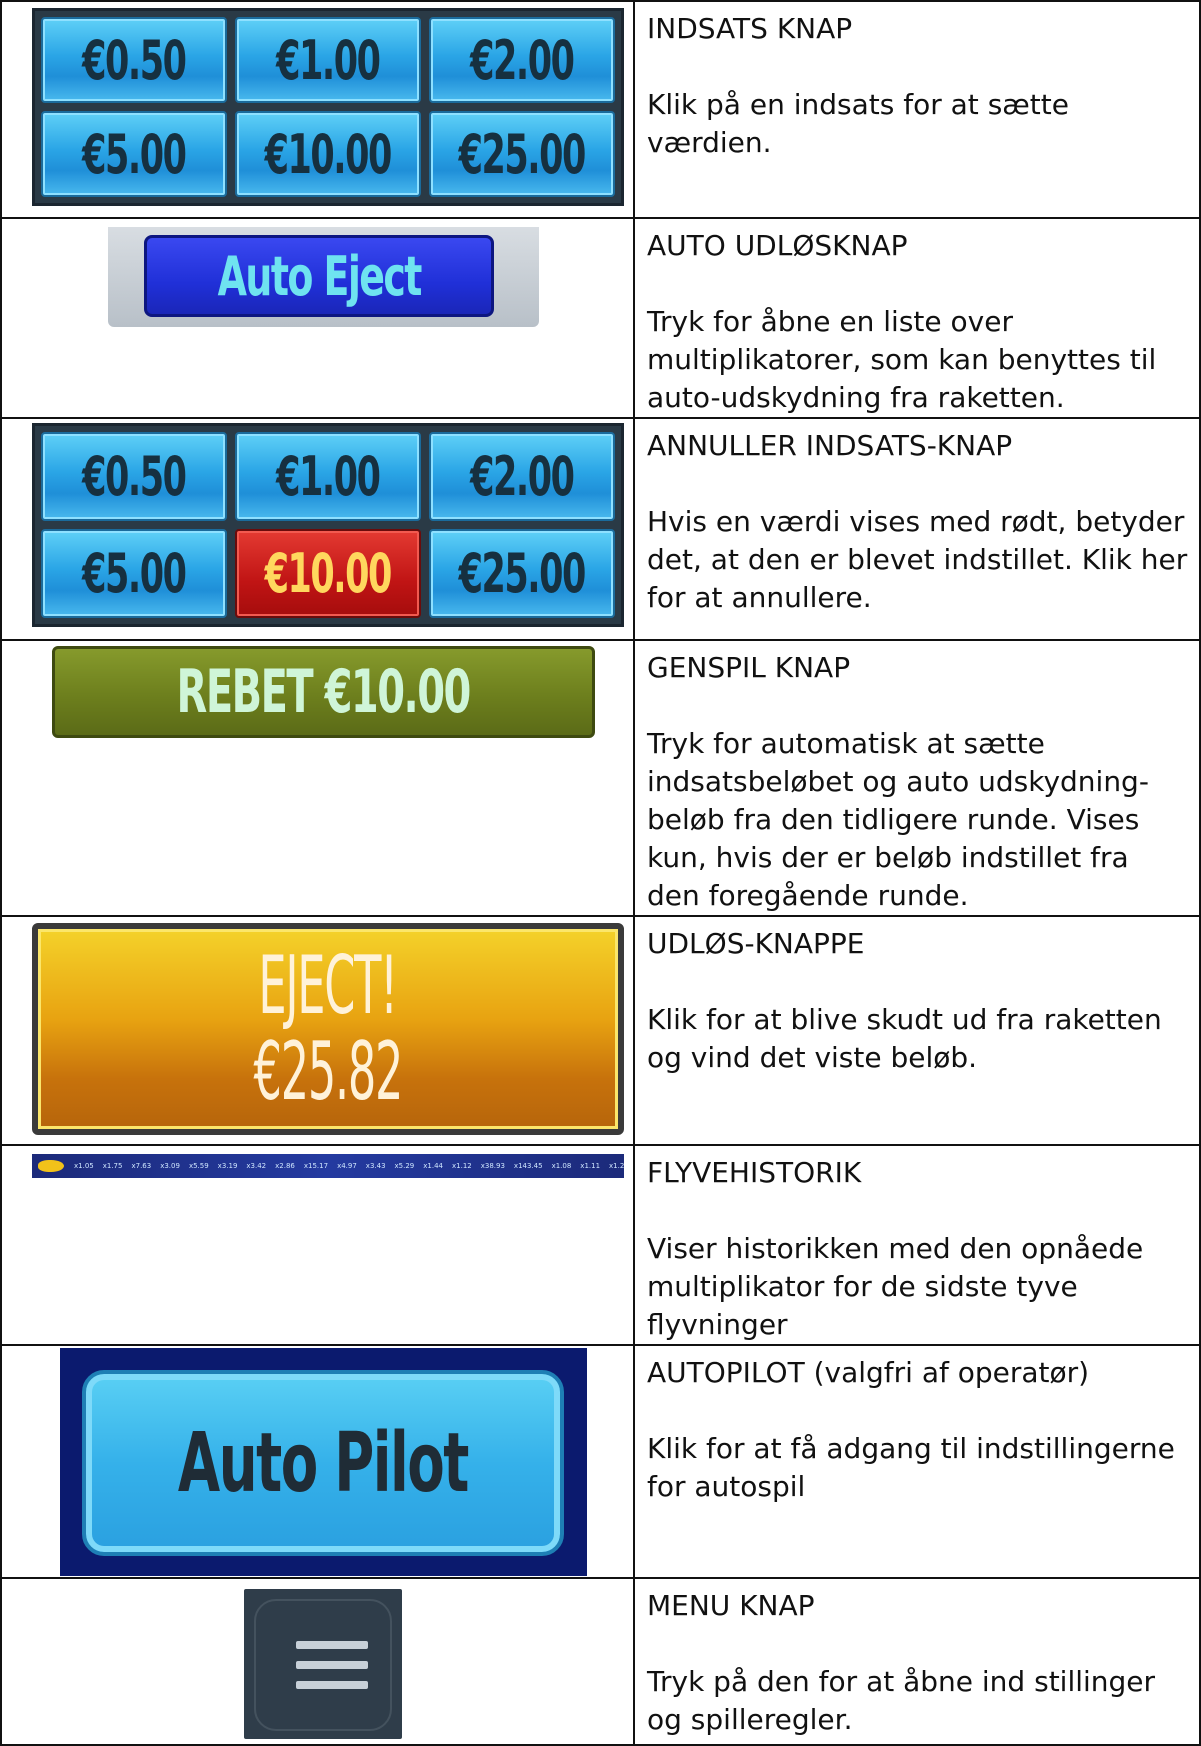 This screenshot has width=1201, height=1746. What do you see at coordinates (858, 123) in the screenshot?
I see `row-description: Klik på en indsats for at sætte værdien.` at bounding box center [858, 123].